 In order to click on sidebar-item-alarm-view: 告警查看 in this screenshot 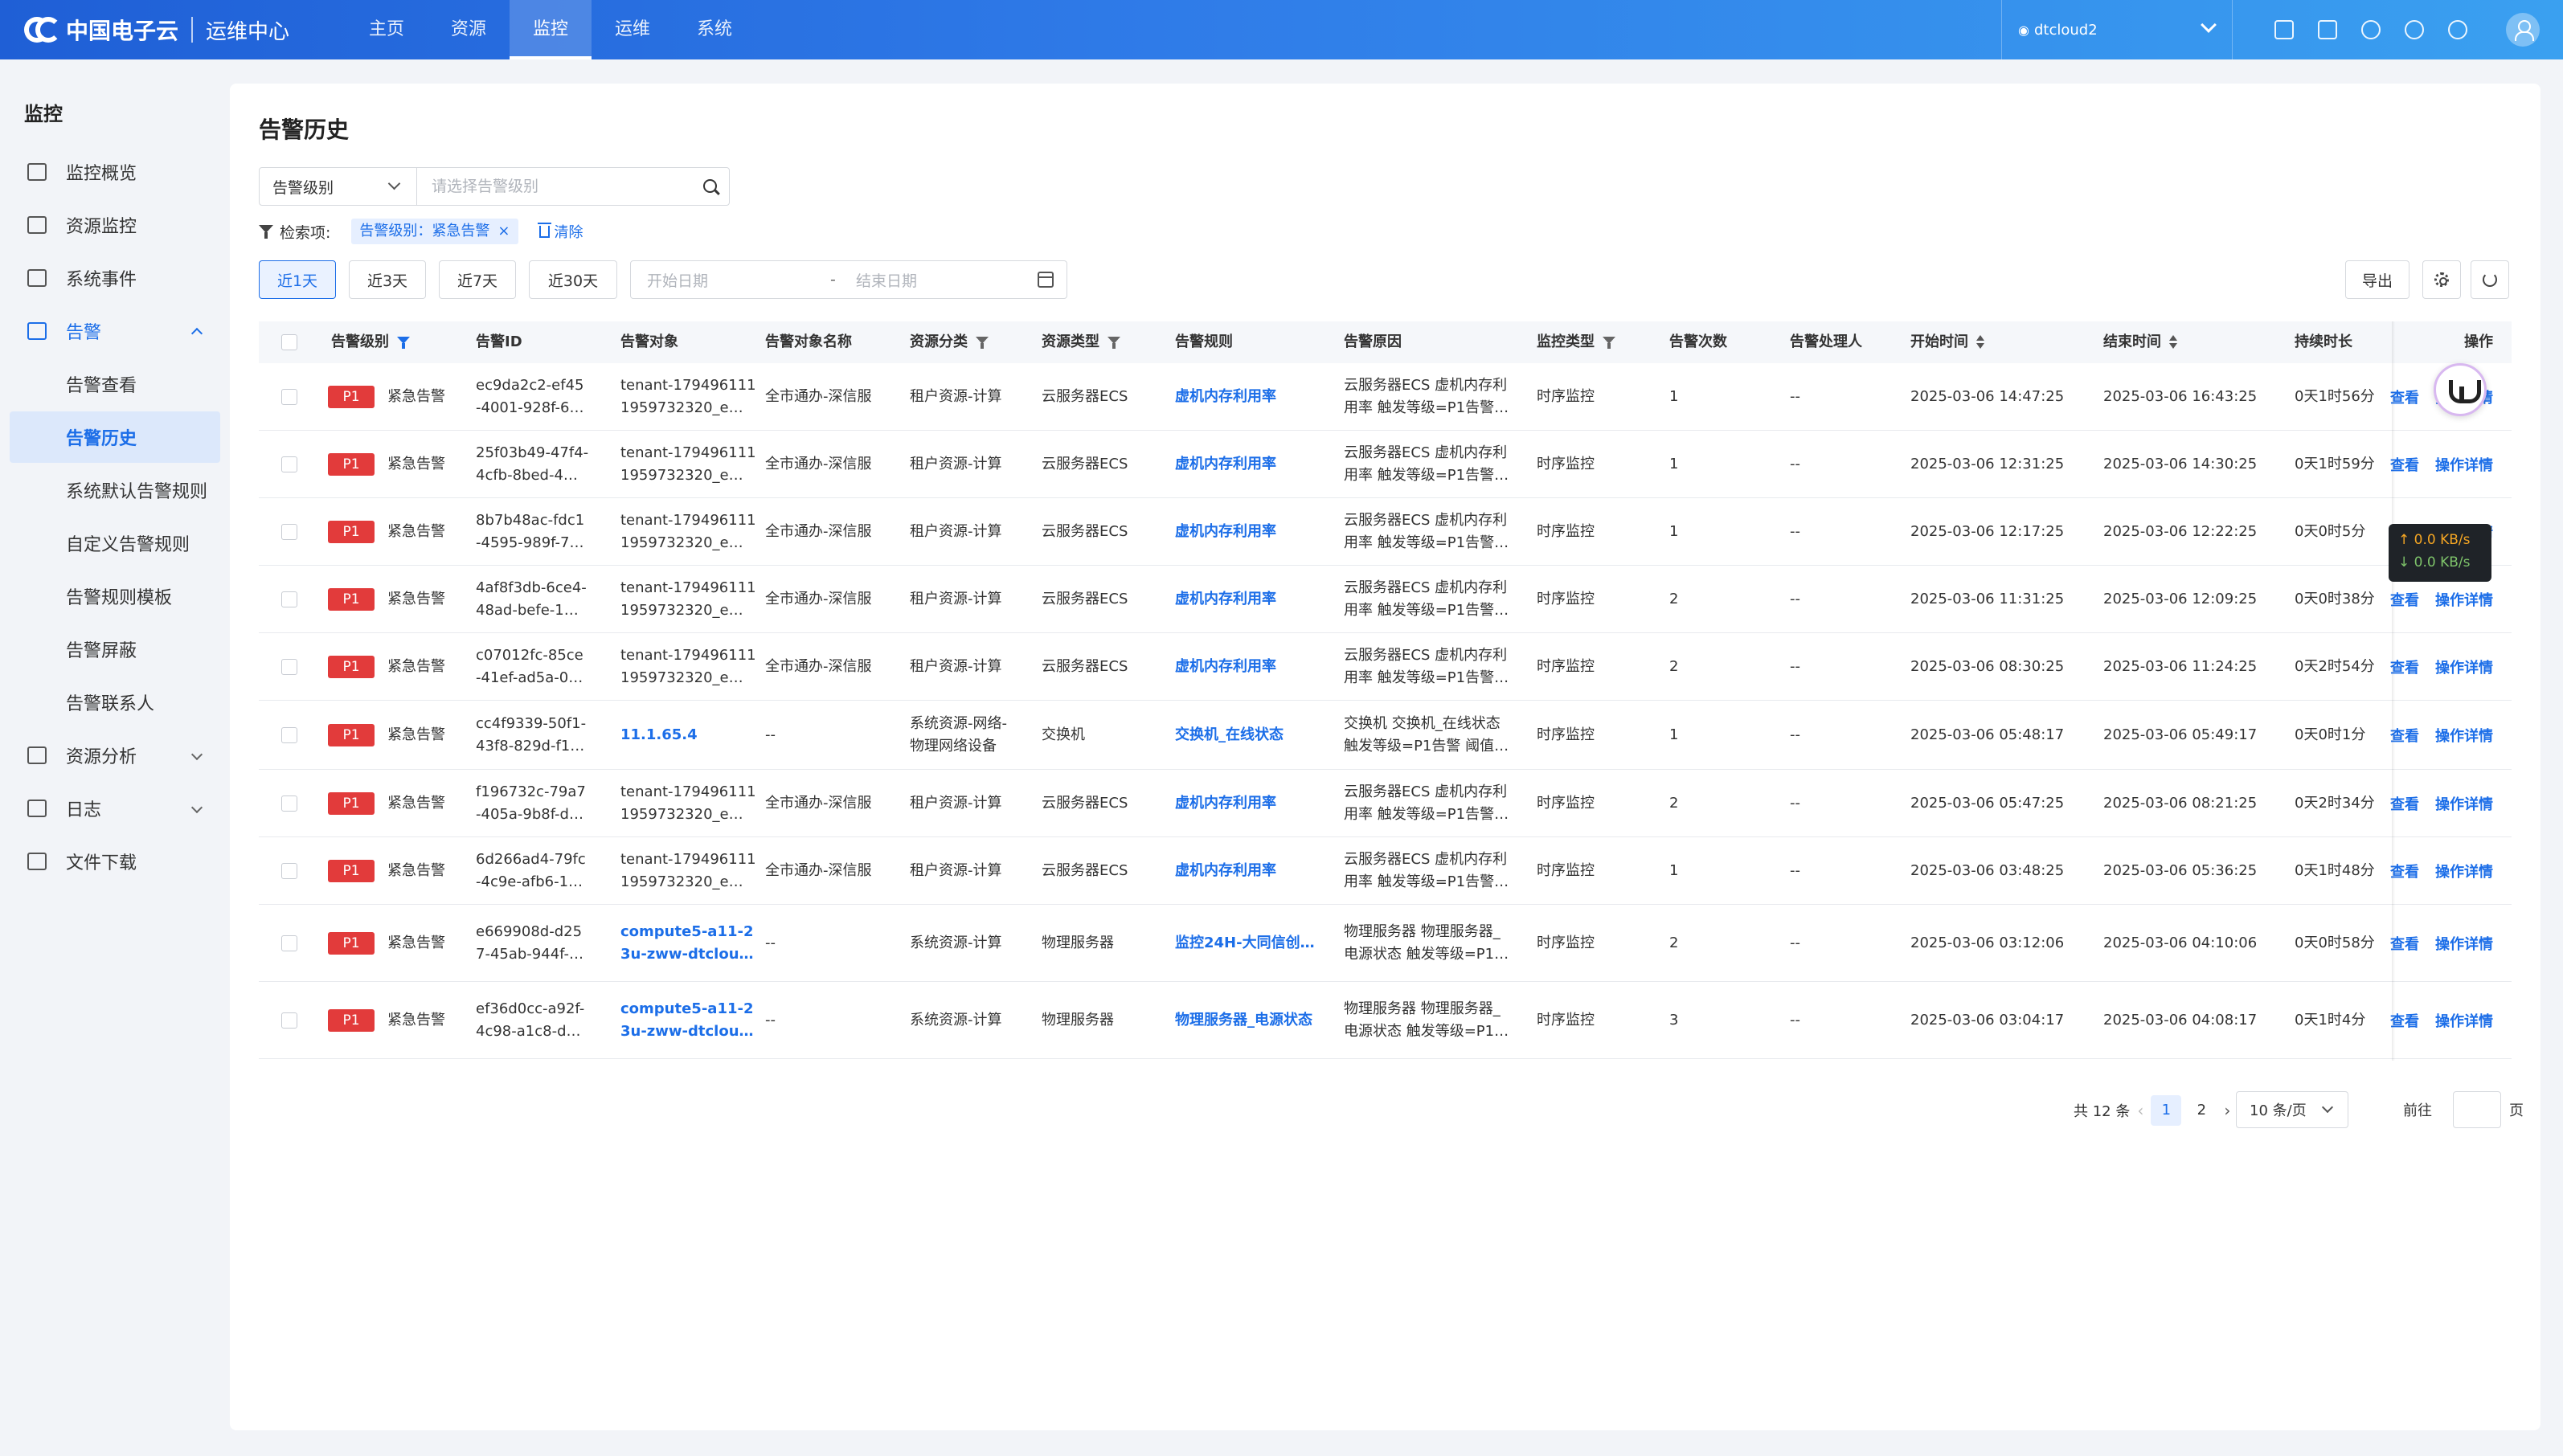, I will do `click(115, 384)`.